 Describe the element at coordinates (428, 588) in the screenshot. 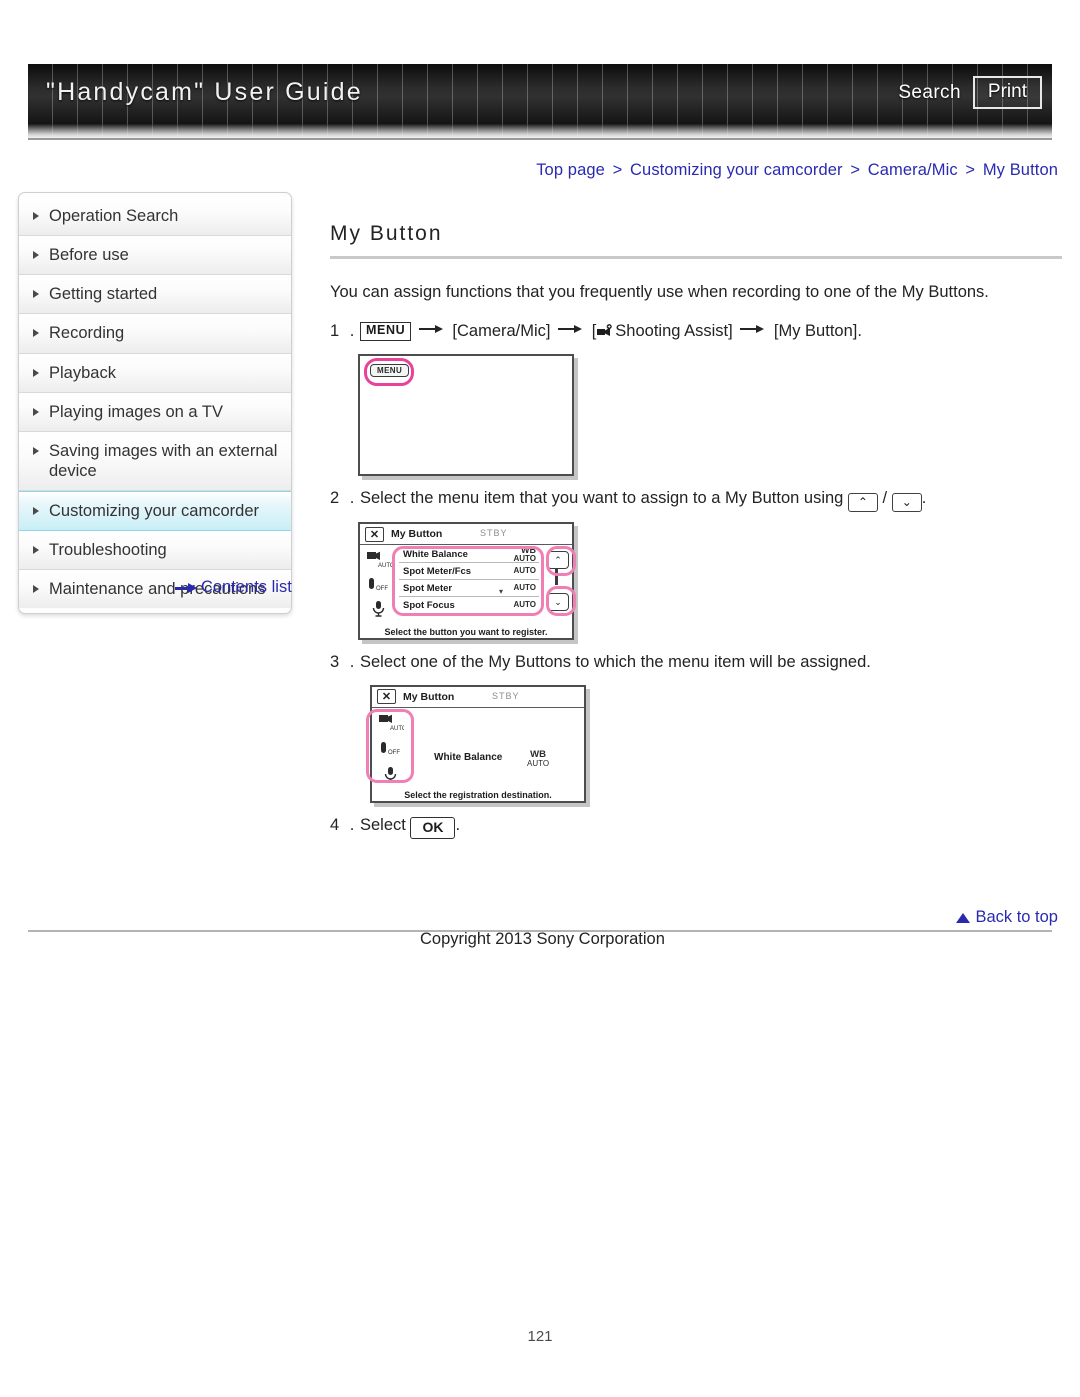

I see `lcd-menu-row-label: Spot Meter` at that location.